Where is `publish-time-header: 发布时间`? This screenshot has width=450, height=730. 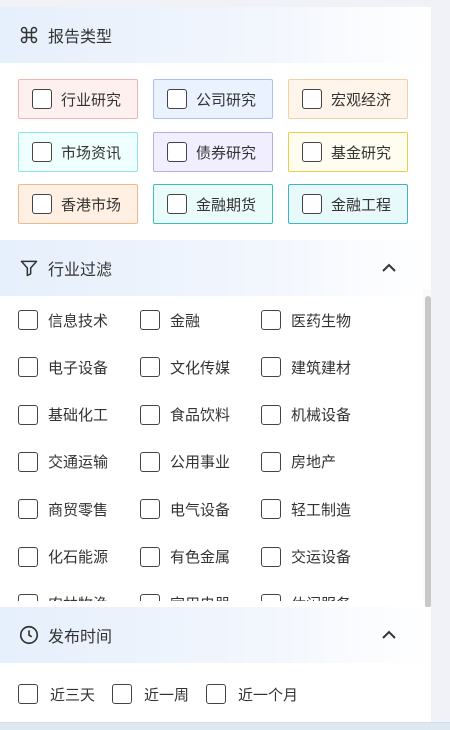 publish-time-header: 发布时间 is located at coordinates (215, 635).